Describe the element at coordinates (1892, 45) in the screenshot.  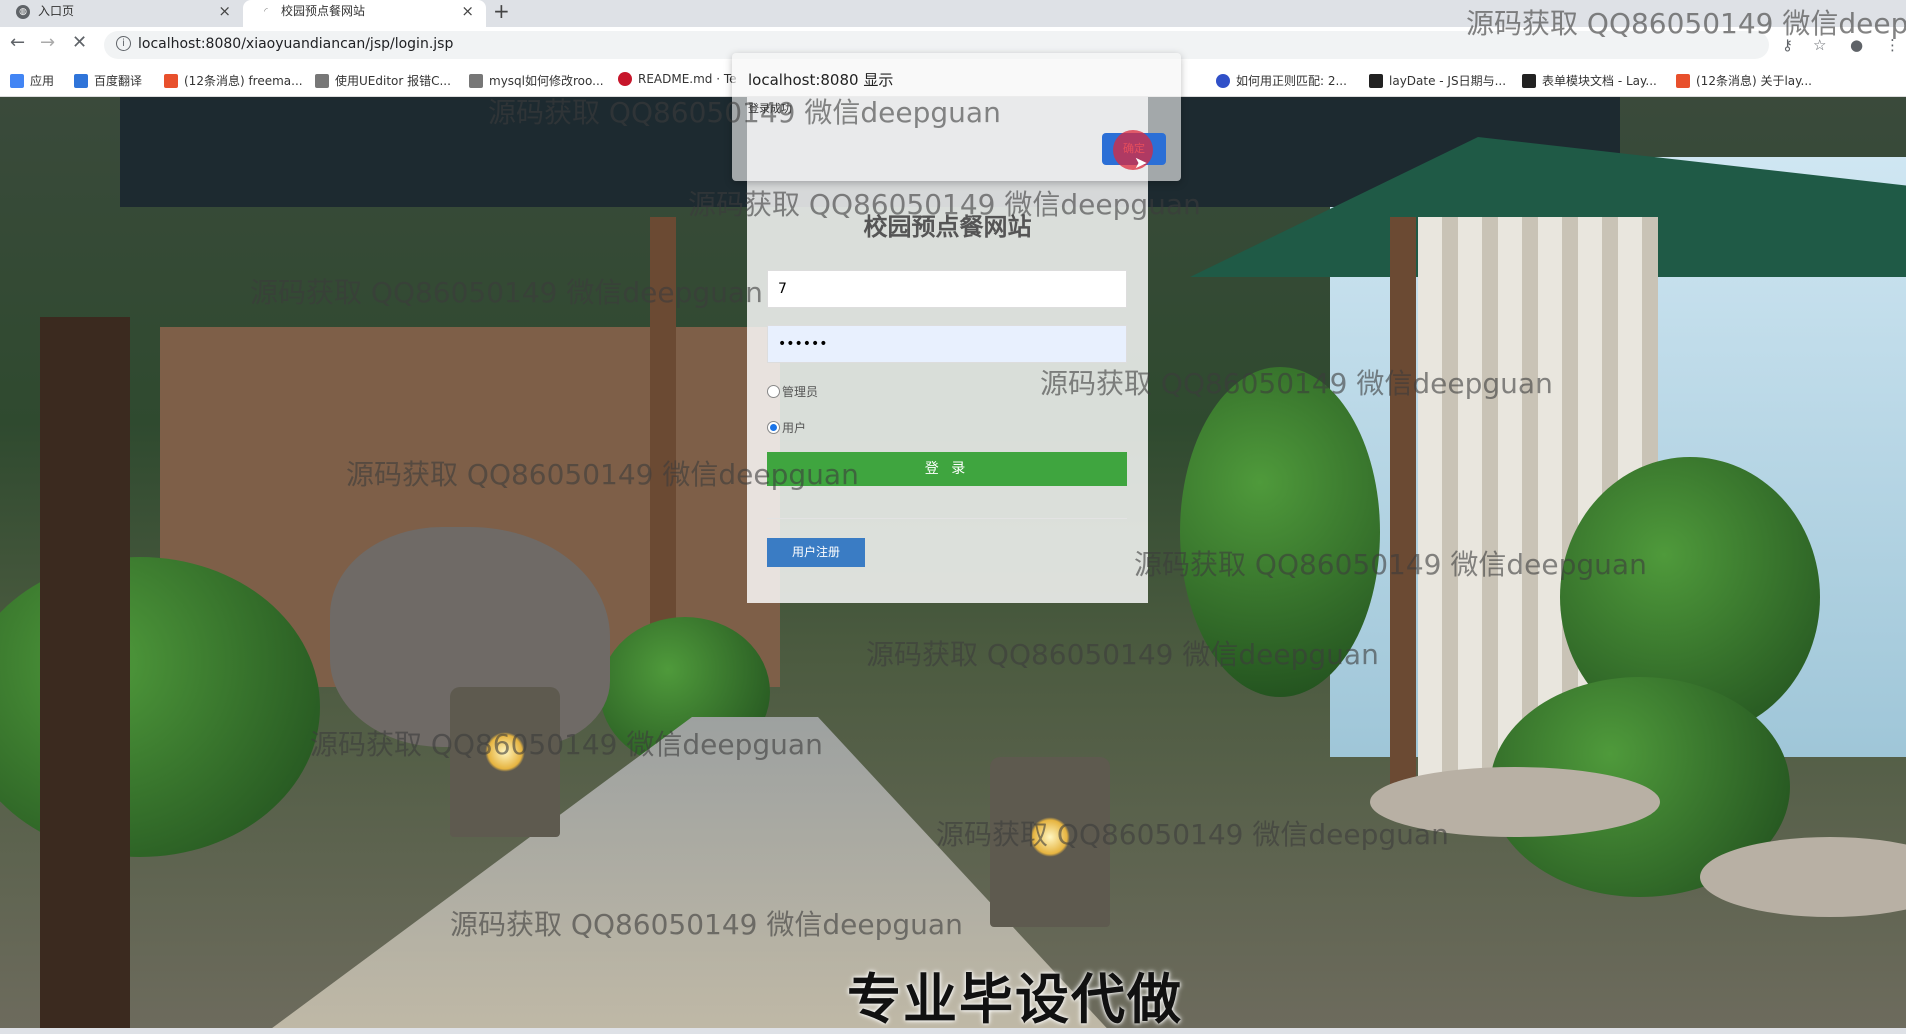
I see `menu-icon: ⋮` at that location.